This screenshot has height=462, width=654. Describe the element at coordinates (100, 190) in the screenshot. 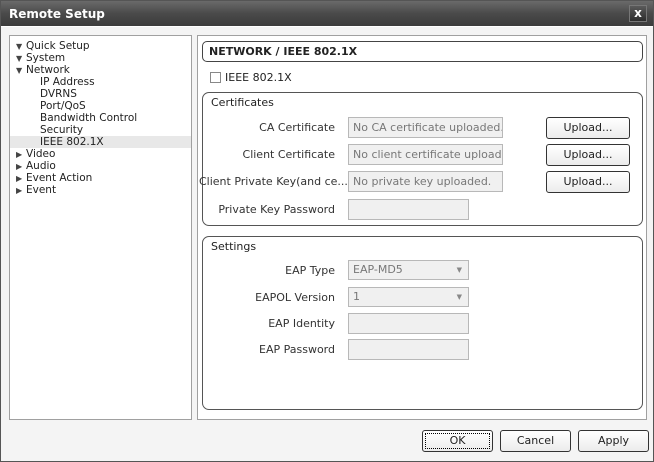

I see `tree-item-event: ▶ Event` at that location.